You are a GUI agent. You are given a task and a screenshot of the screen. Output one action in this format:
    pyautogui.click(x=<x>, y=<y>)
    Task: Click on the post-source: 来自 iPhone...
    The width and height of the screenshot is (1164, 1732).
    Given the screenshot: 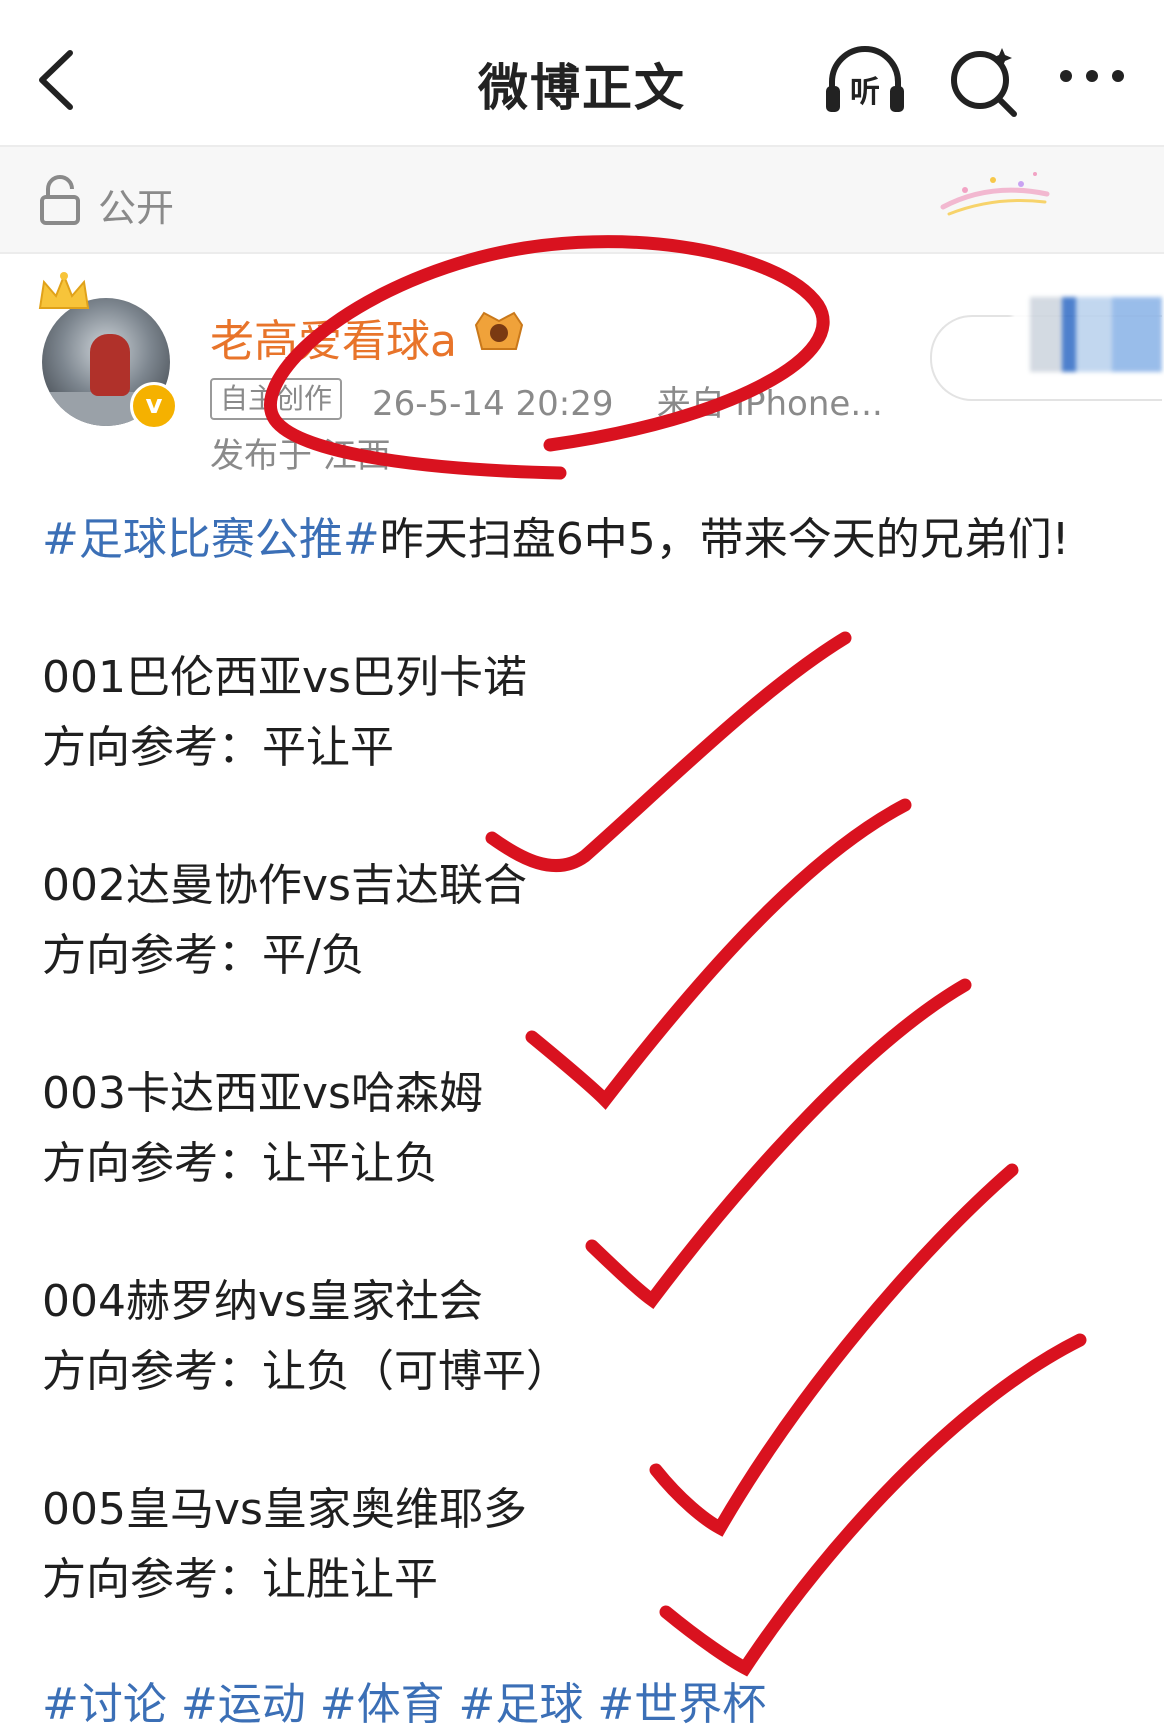 What is the action you would take?
    pyautogui.click(x=769, y=404)
    